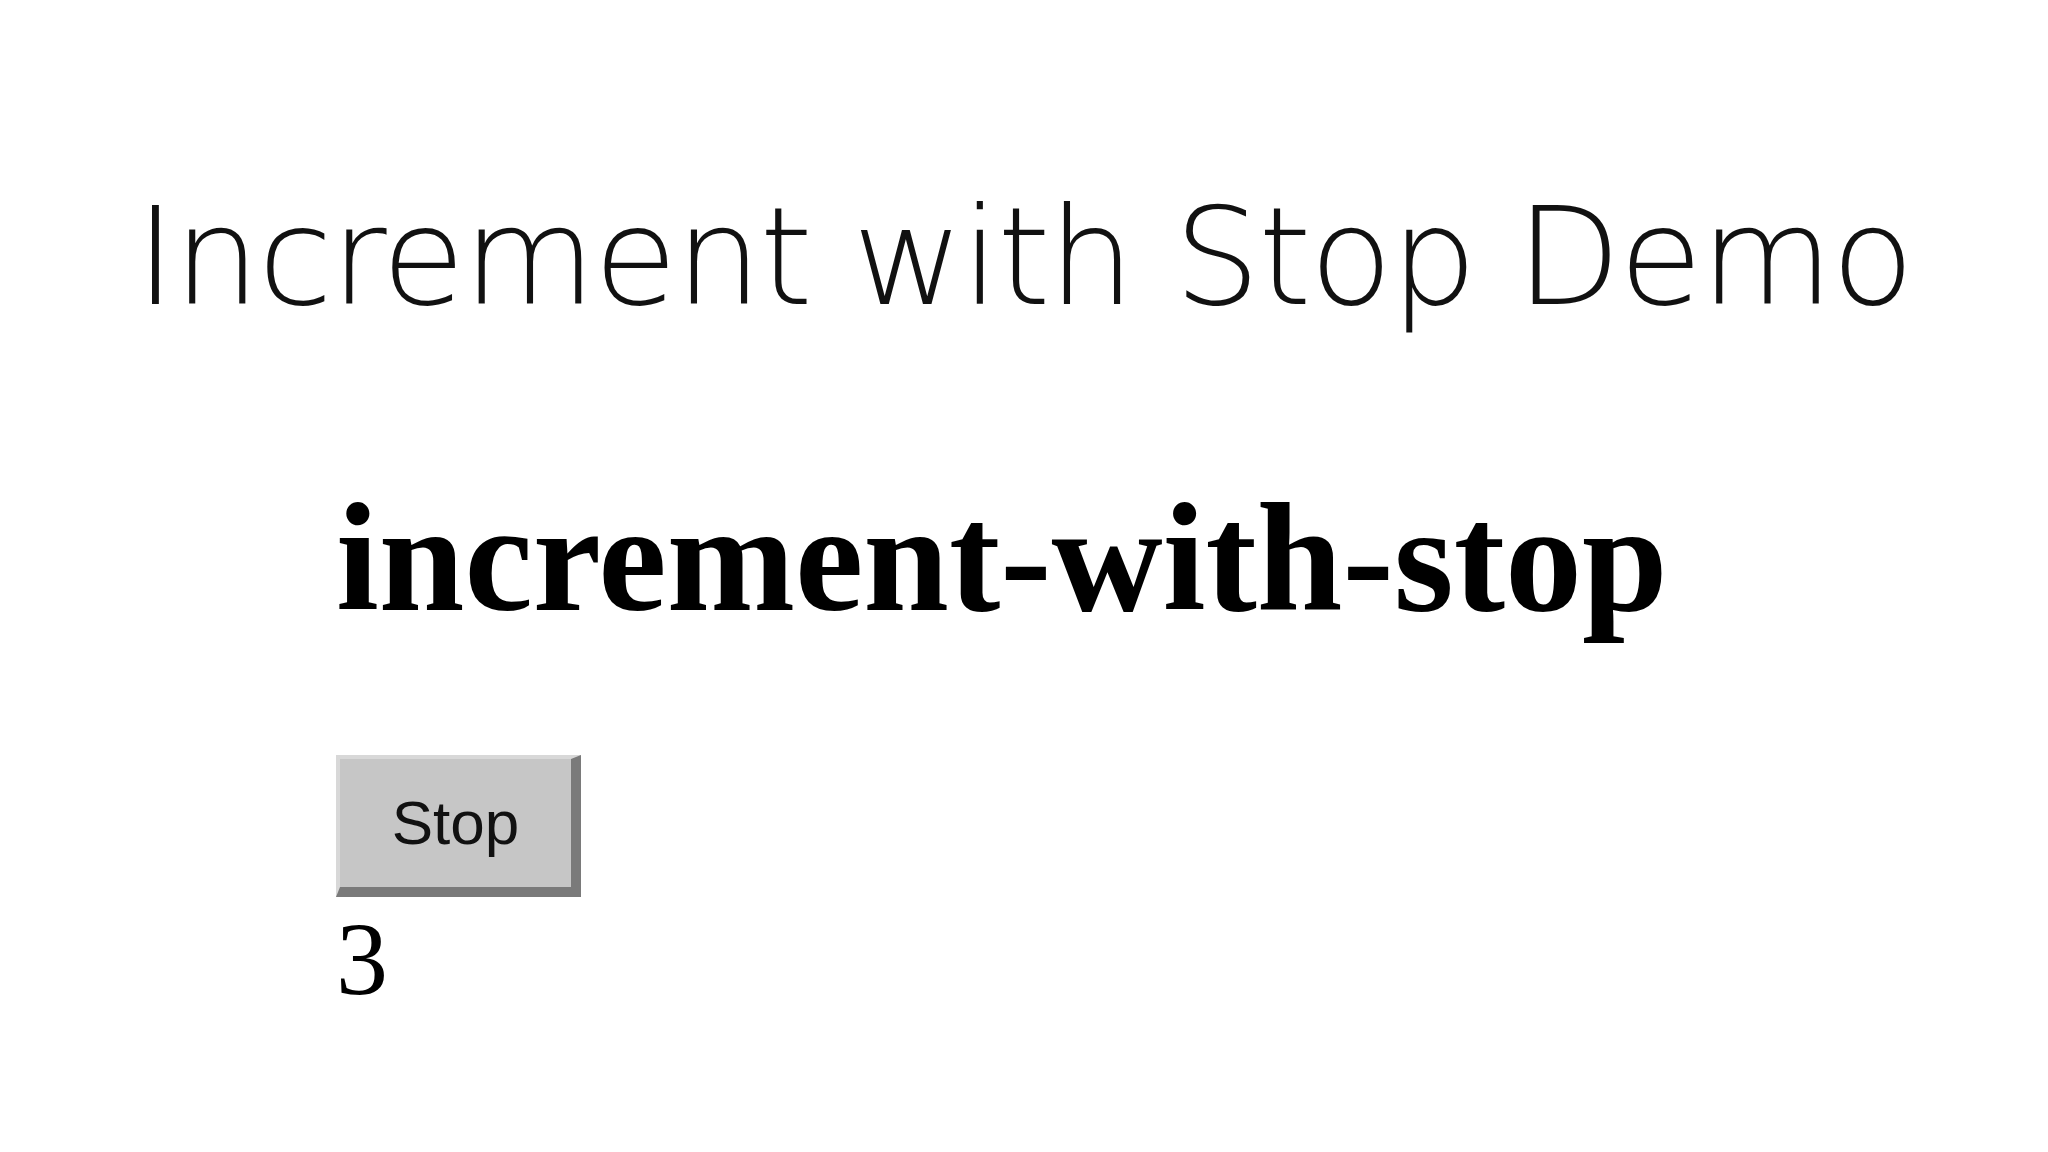 The width and height of the screenshot is (2048, 1152). Describe the element at coordinates (458, 825) in the screenshot. I see `stop-button: Stop` at that location.